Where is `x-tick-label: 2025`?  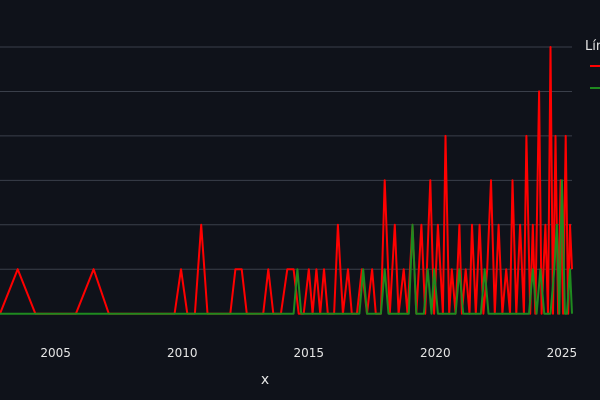 x-tick-label: 2025 is located at coordinates (562, 353).